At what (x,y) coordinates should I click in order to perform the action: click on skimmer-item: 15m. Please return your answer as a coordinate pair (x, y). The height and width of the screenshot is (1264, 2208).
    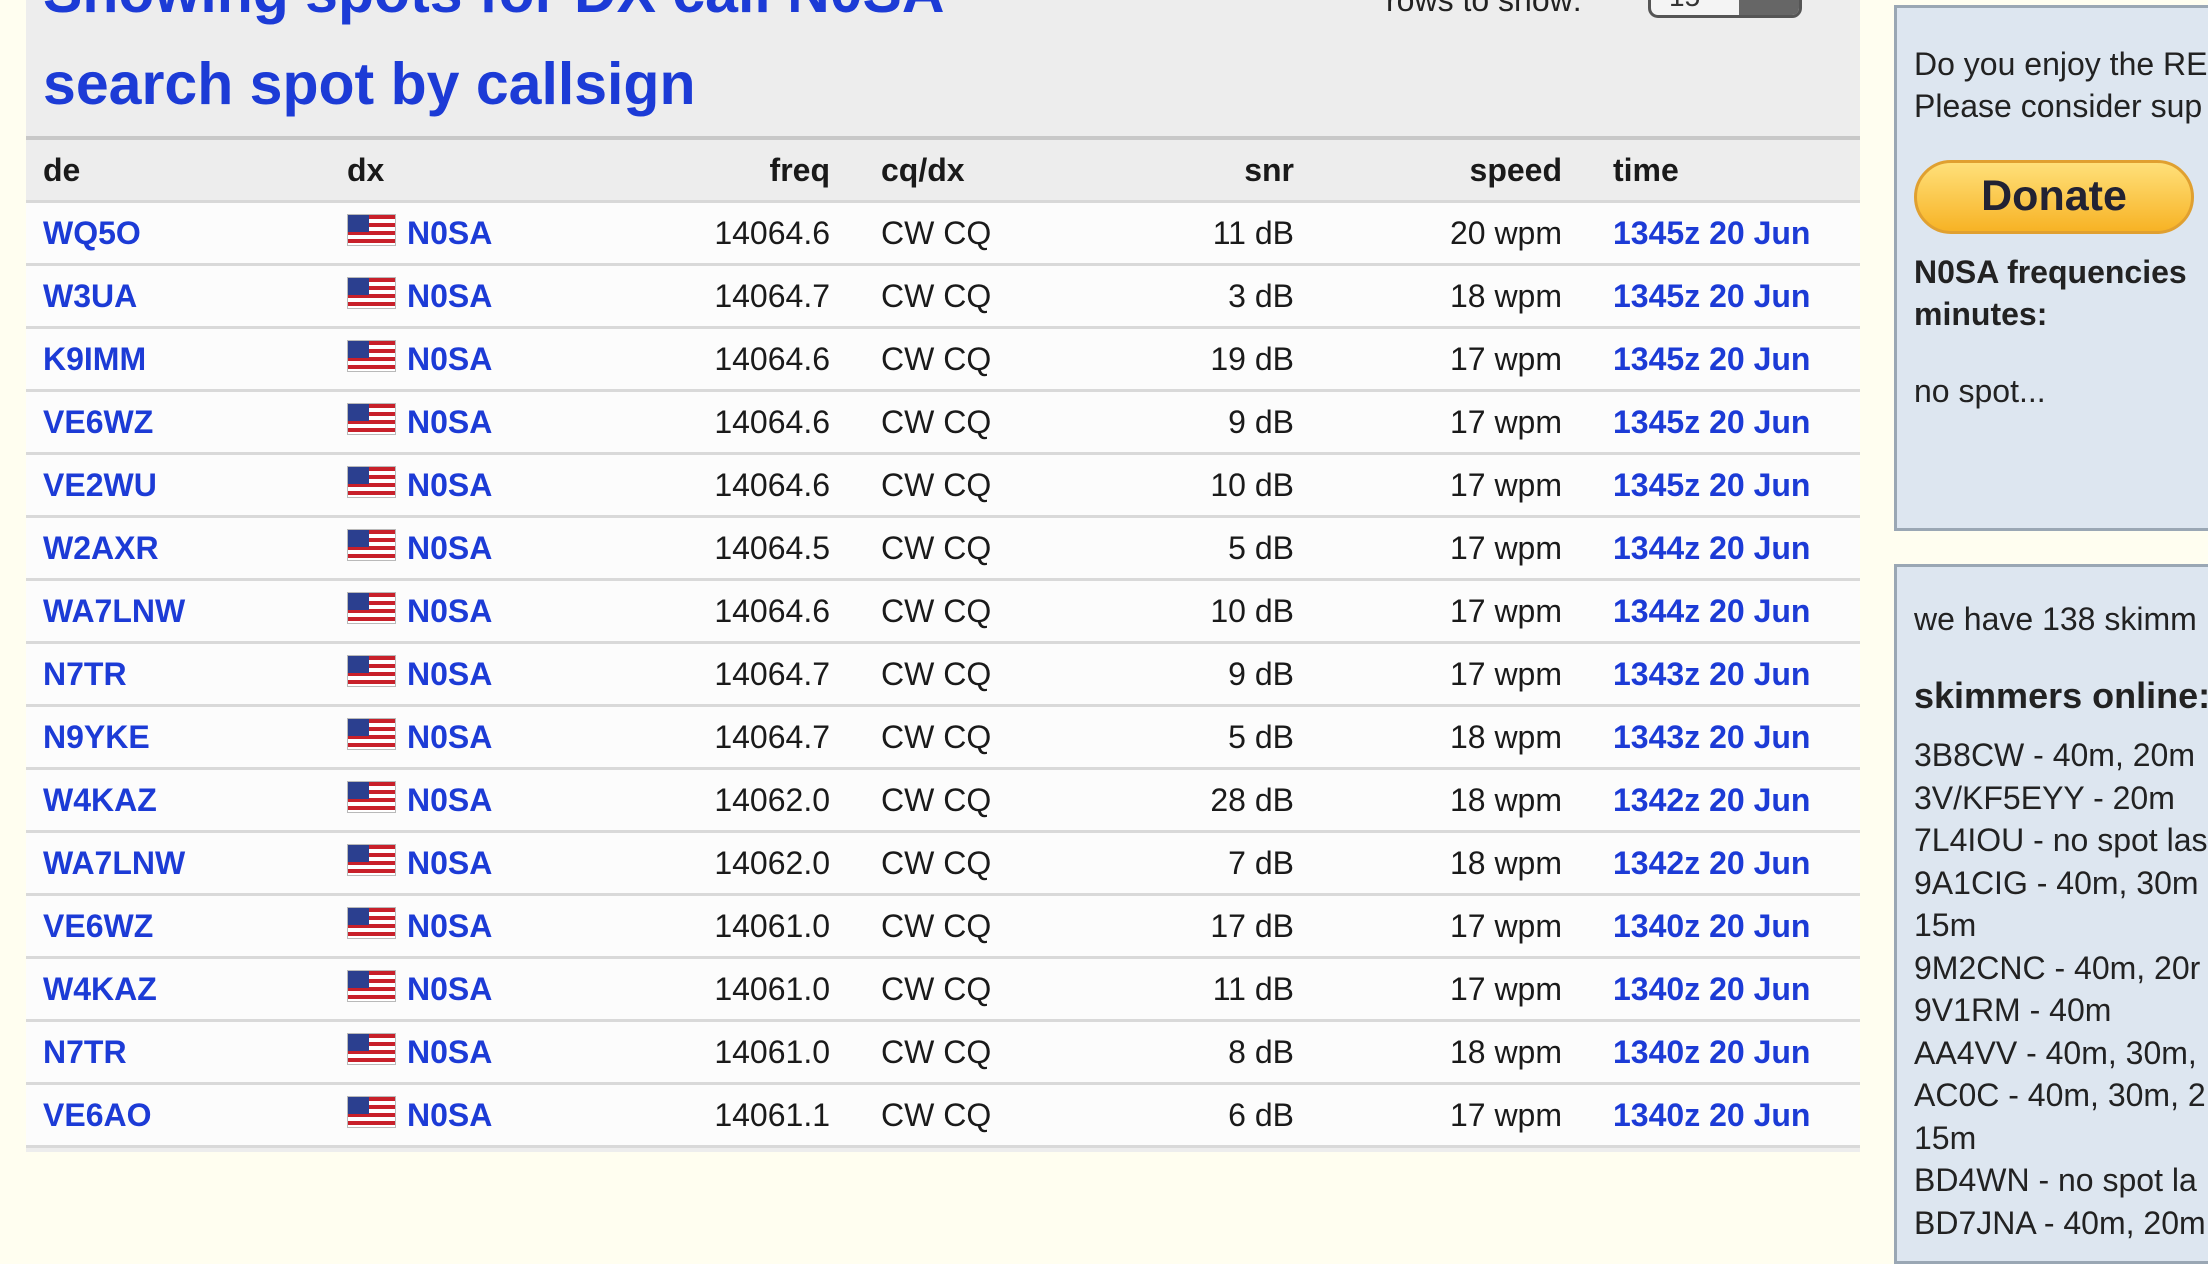
    Looking at the image, I should click on (1945, 1137).